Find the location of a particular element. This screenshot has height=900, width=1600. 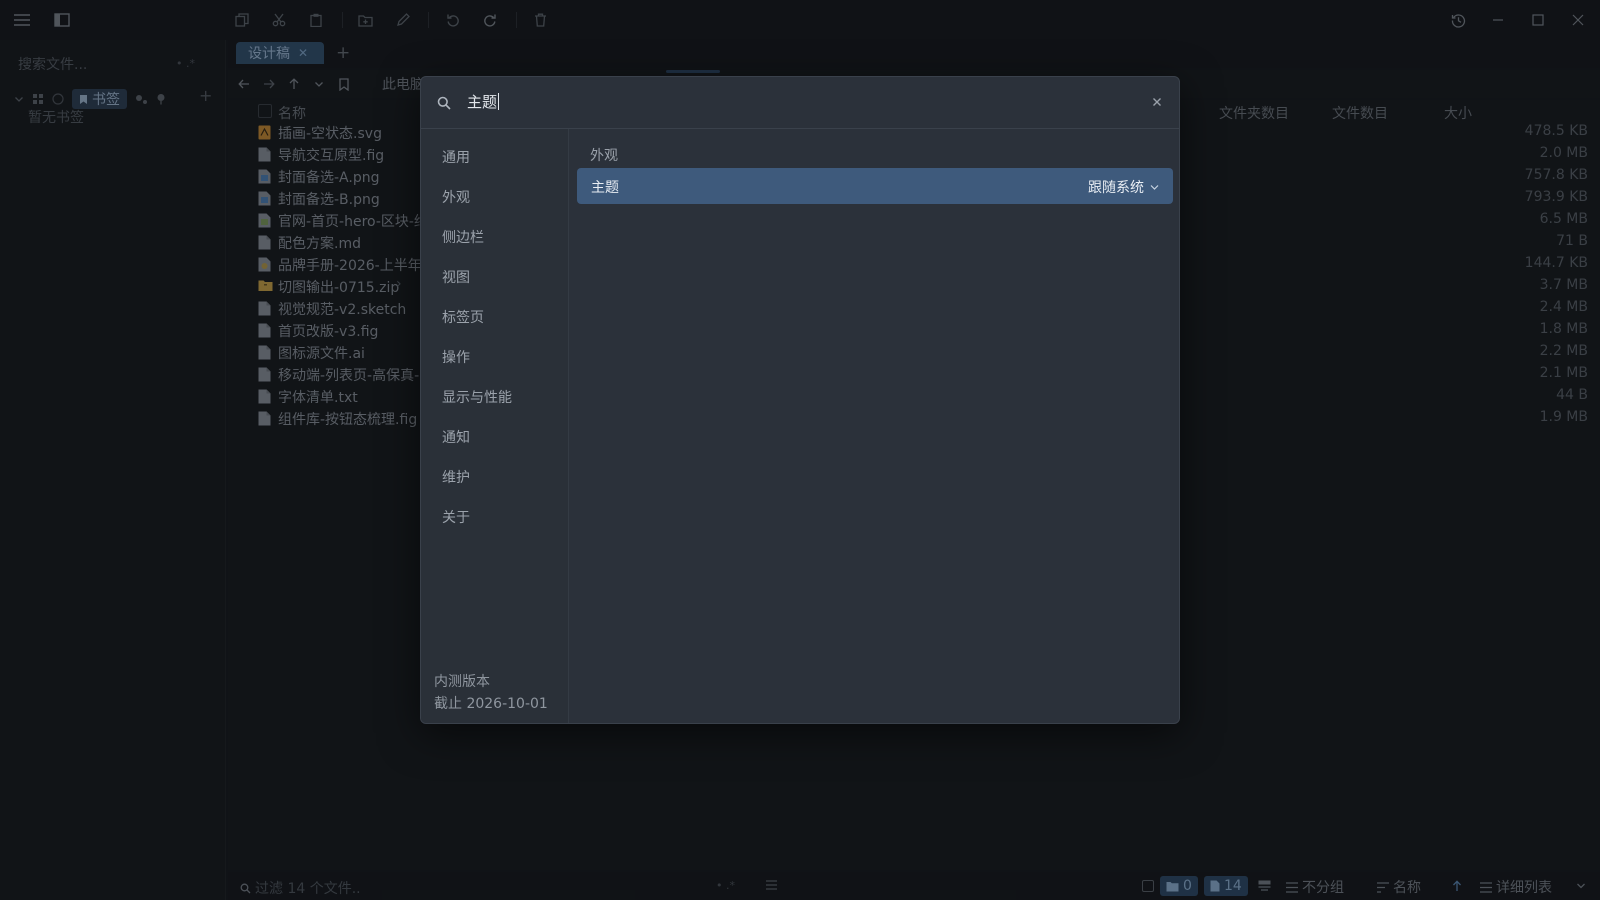

settings-nav-item: 侧边栏 is located at coordinates (463, 237).